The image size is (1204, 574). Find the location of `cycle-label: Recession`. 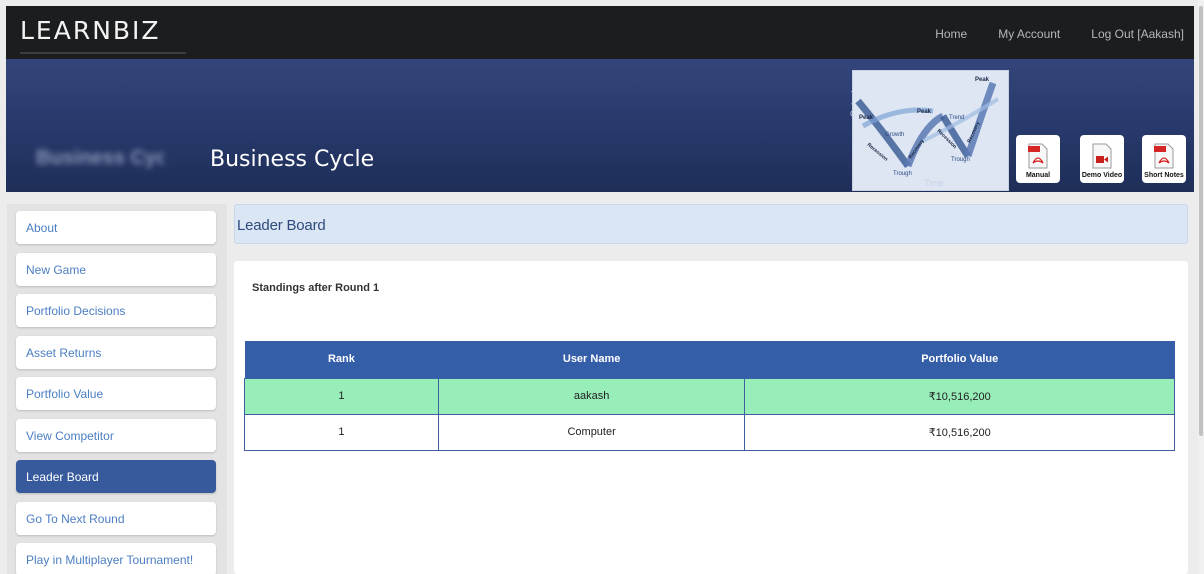

cycle-label: Recession is located at coordinates (877, 152).